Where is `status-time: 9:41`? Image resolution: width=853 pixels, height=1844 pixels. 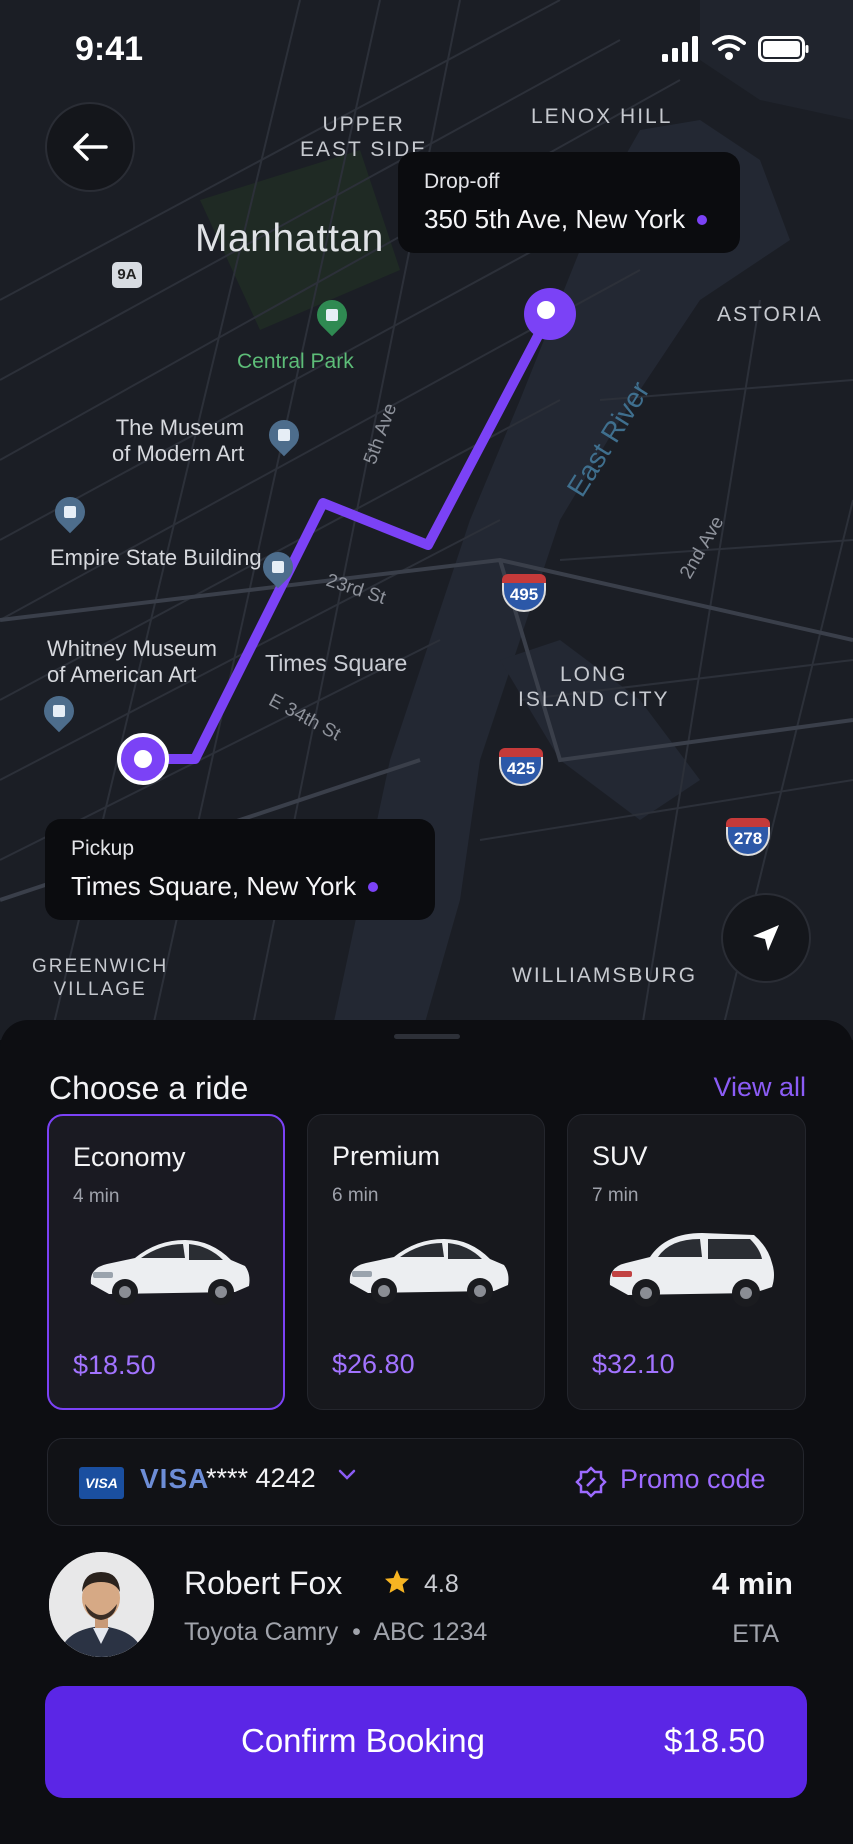
status-time: 9:41 is located at coordinates (109, 49).